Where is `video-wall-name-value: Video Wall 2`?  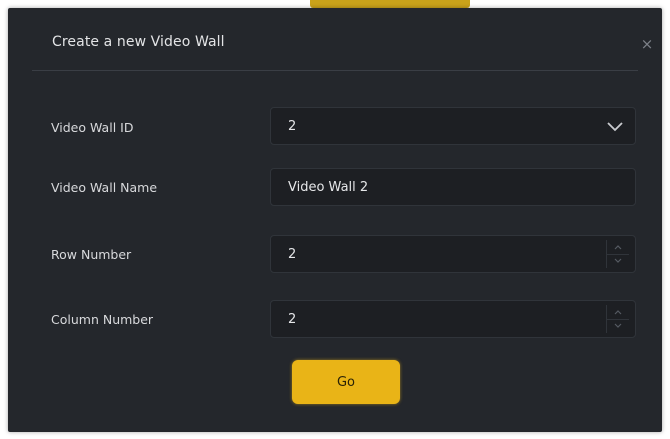 video-wall-name-value: Video Wall 2 is located at coordinates (328, 187).